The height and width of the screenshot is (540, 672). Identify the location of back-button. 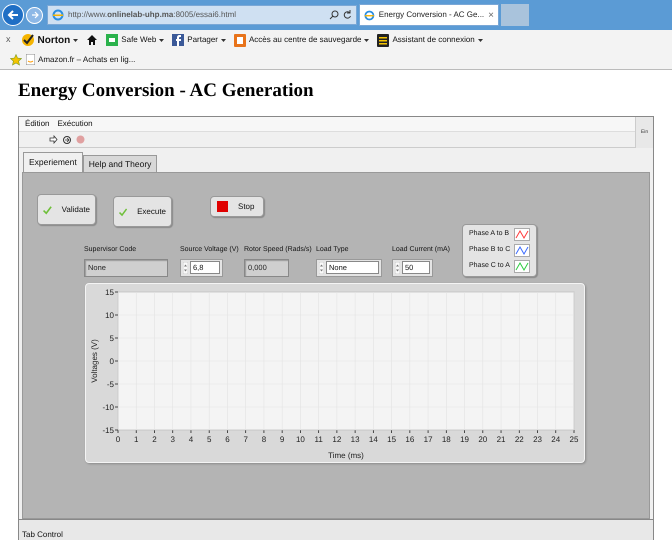
(13, 15).